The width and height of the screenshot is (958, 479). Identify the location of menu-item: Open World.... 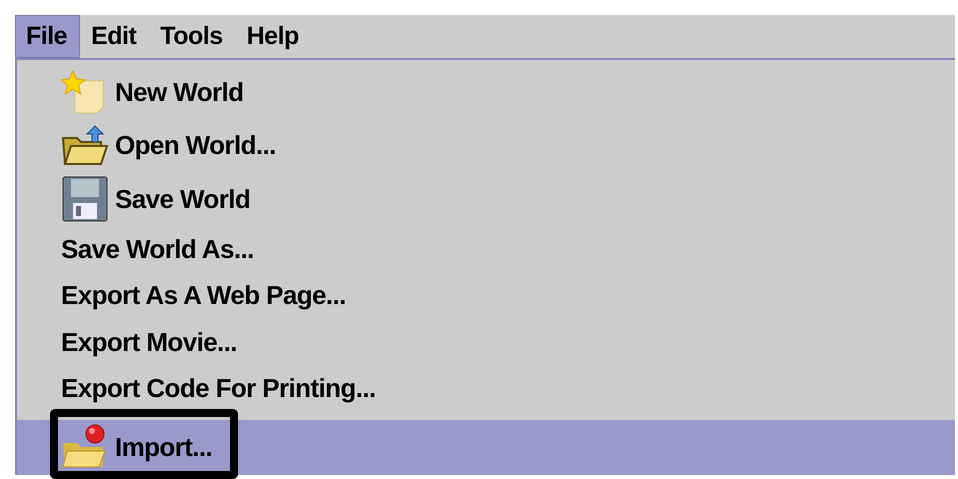
(486, 146).